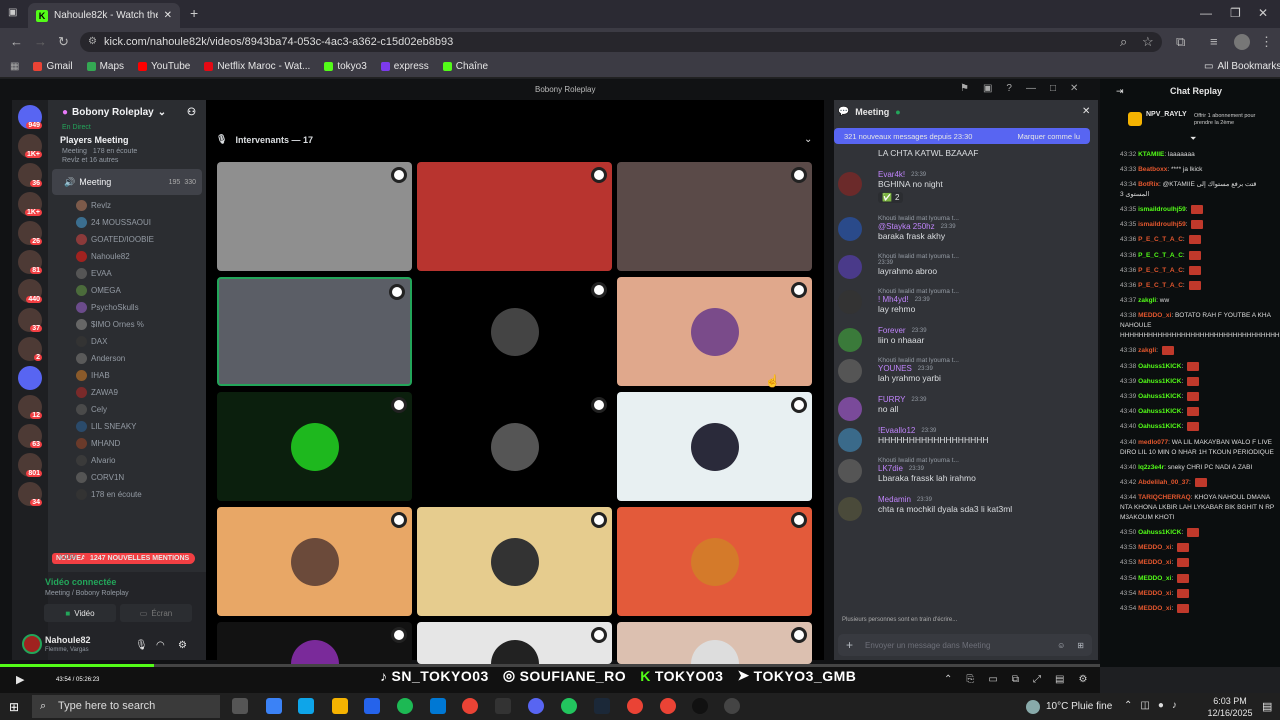  Describe the element at coordinates (40, 41) in the screenshot. I see `forward-icon: →` at that location.